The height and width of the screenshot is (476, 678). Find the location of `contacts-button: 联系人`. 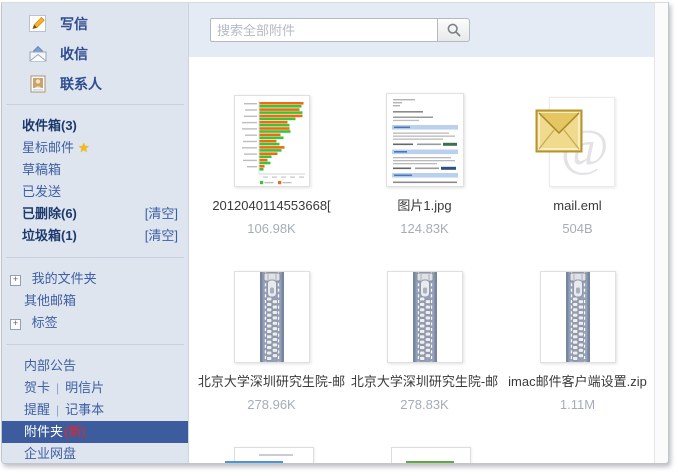

contacts-button: 联系人 is located at coordinates (95, 84).